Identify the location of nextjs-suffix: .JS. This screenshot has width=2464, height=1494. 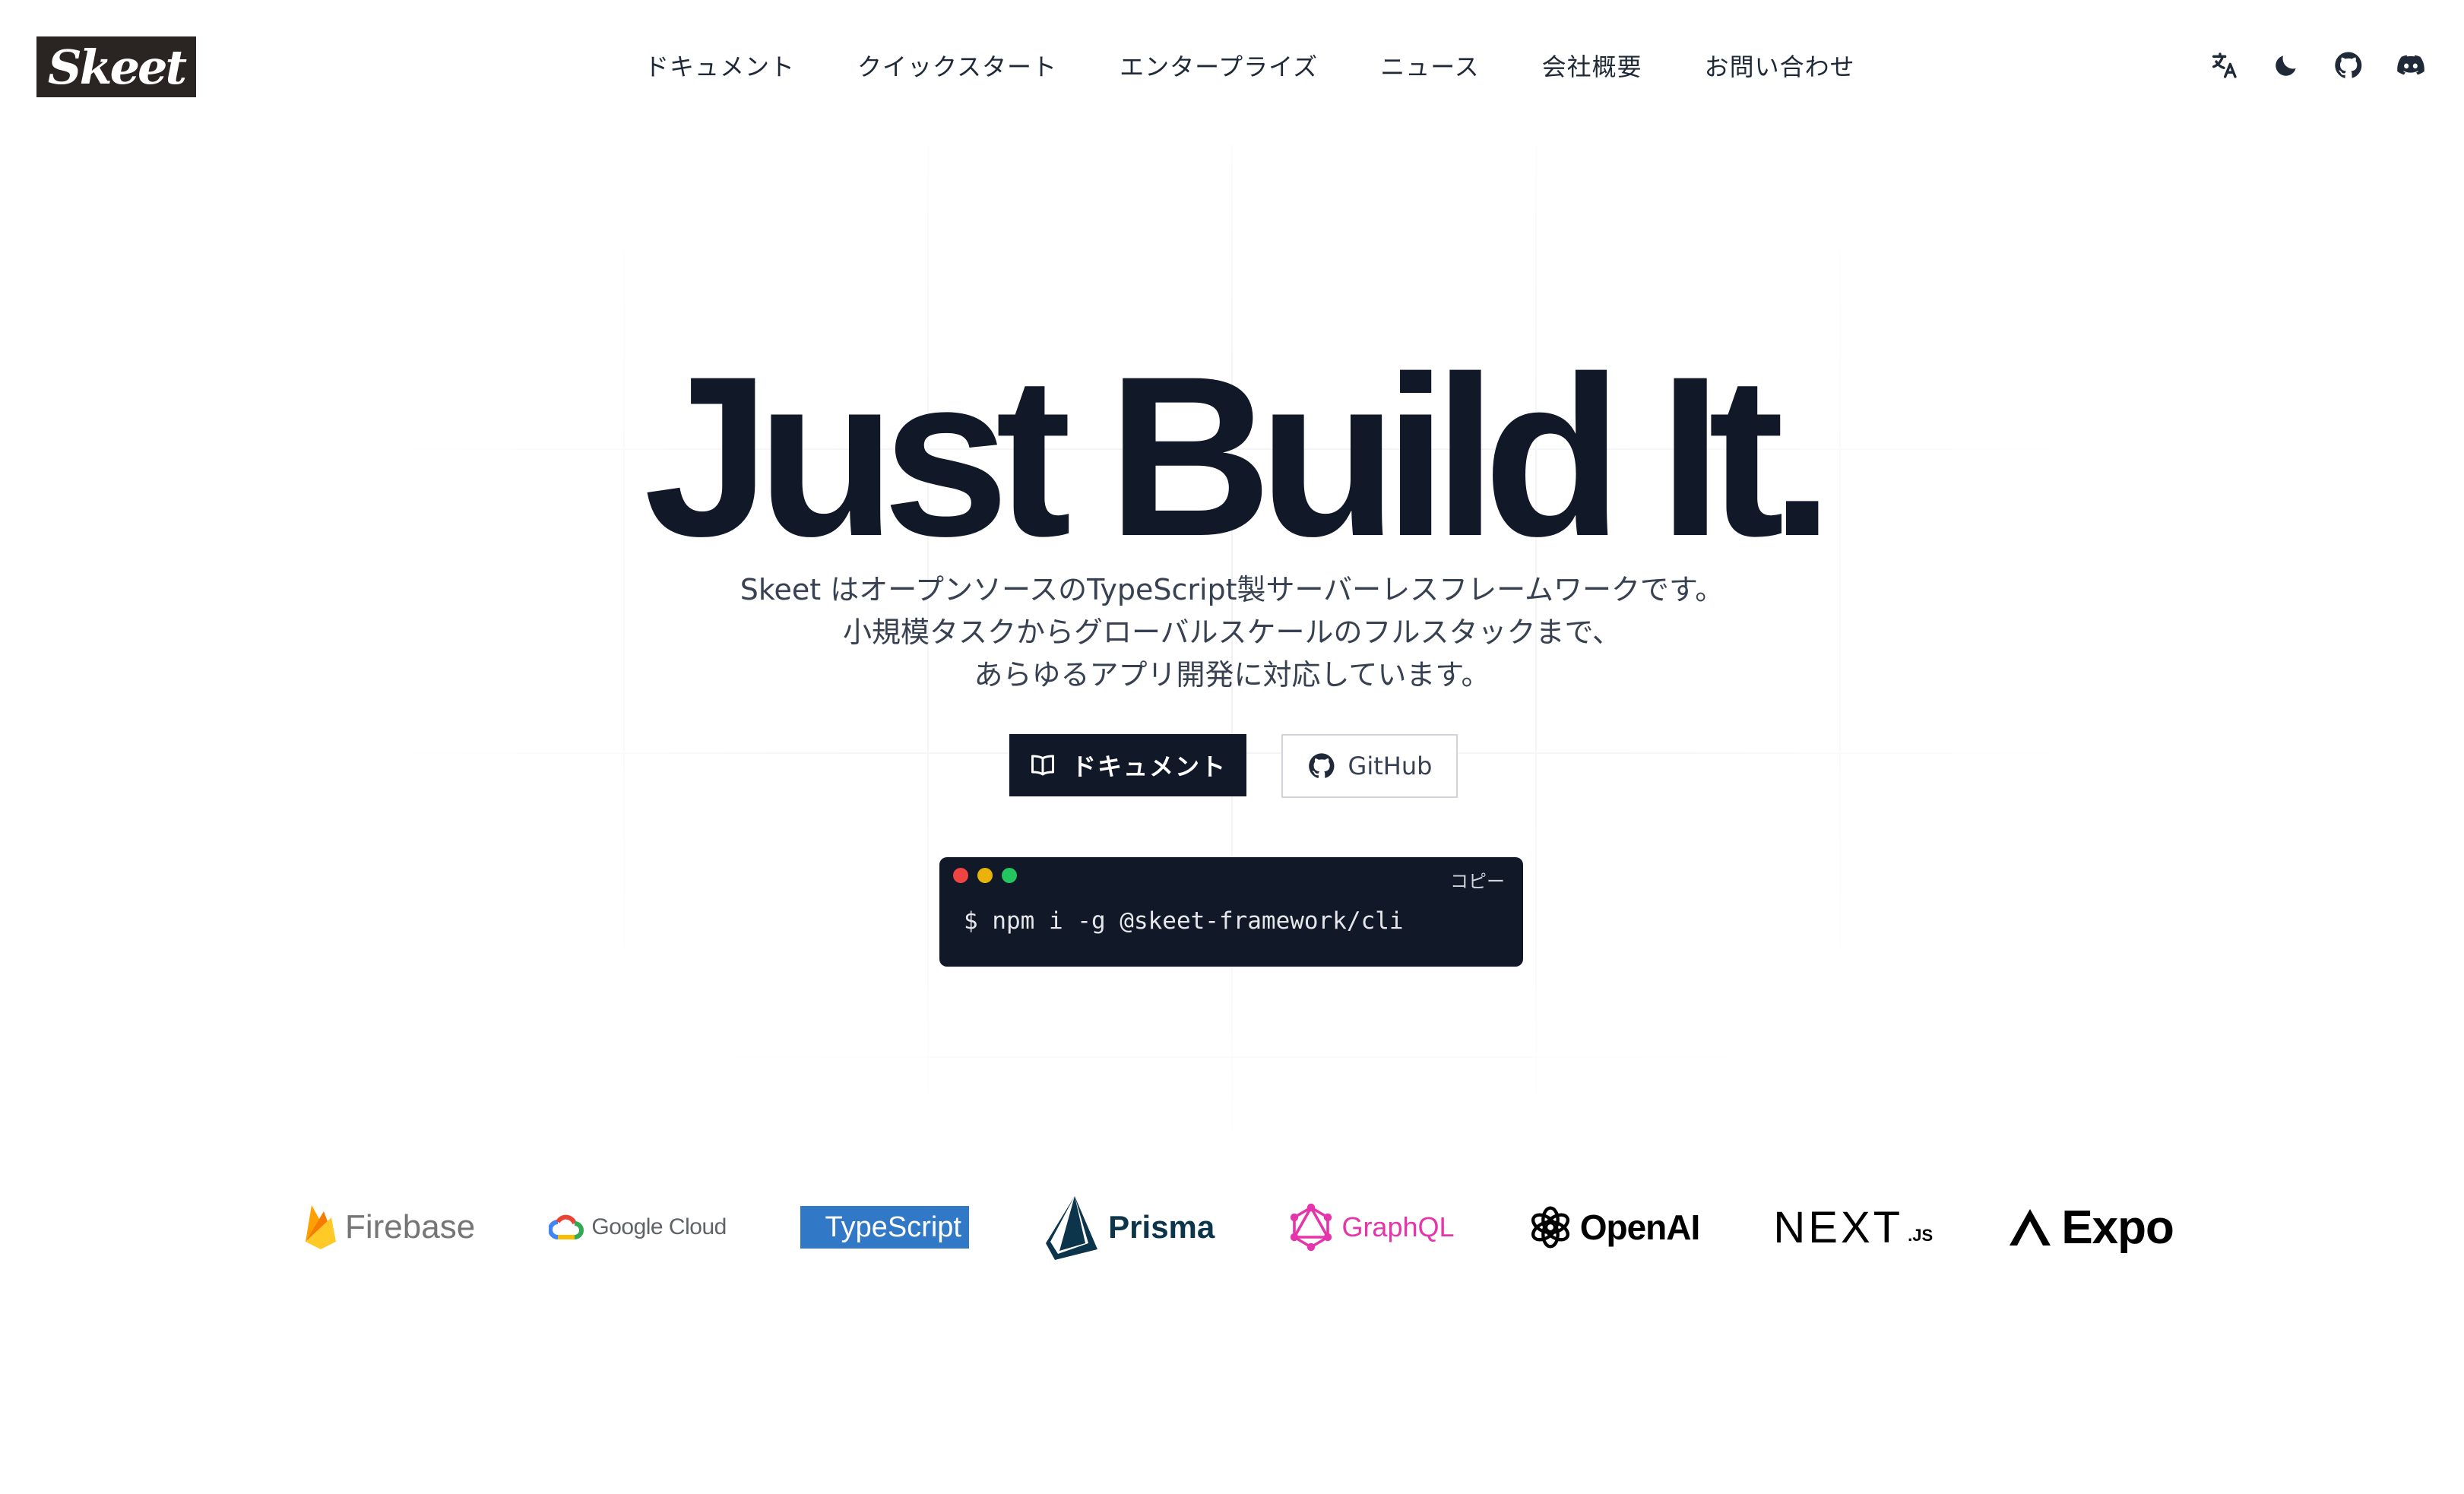
(1921, 1235).